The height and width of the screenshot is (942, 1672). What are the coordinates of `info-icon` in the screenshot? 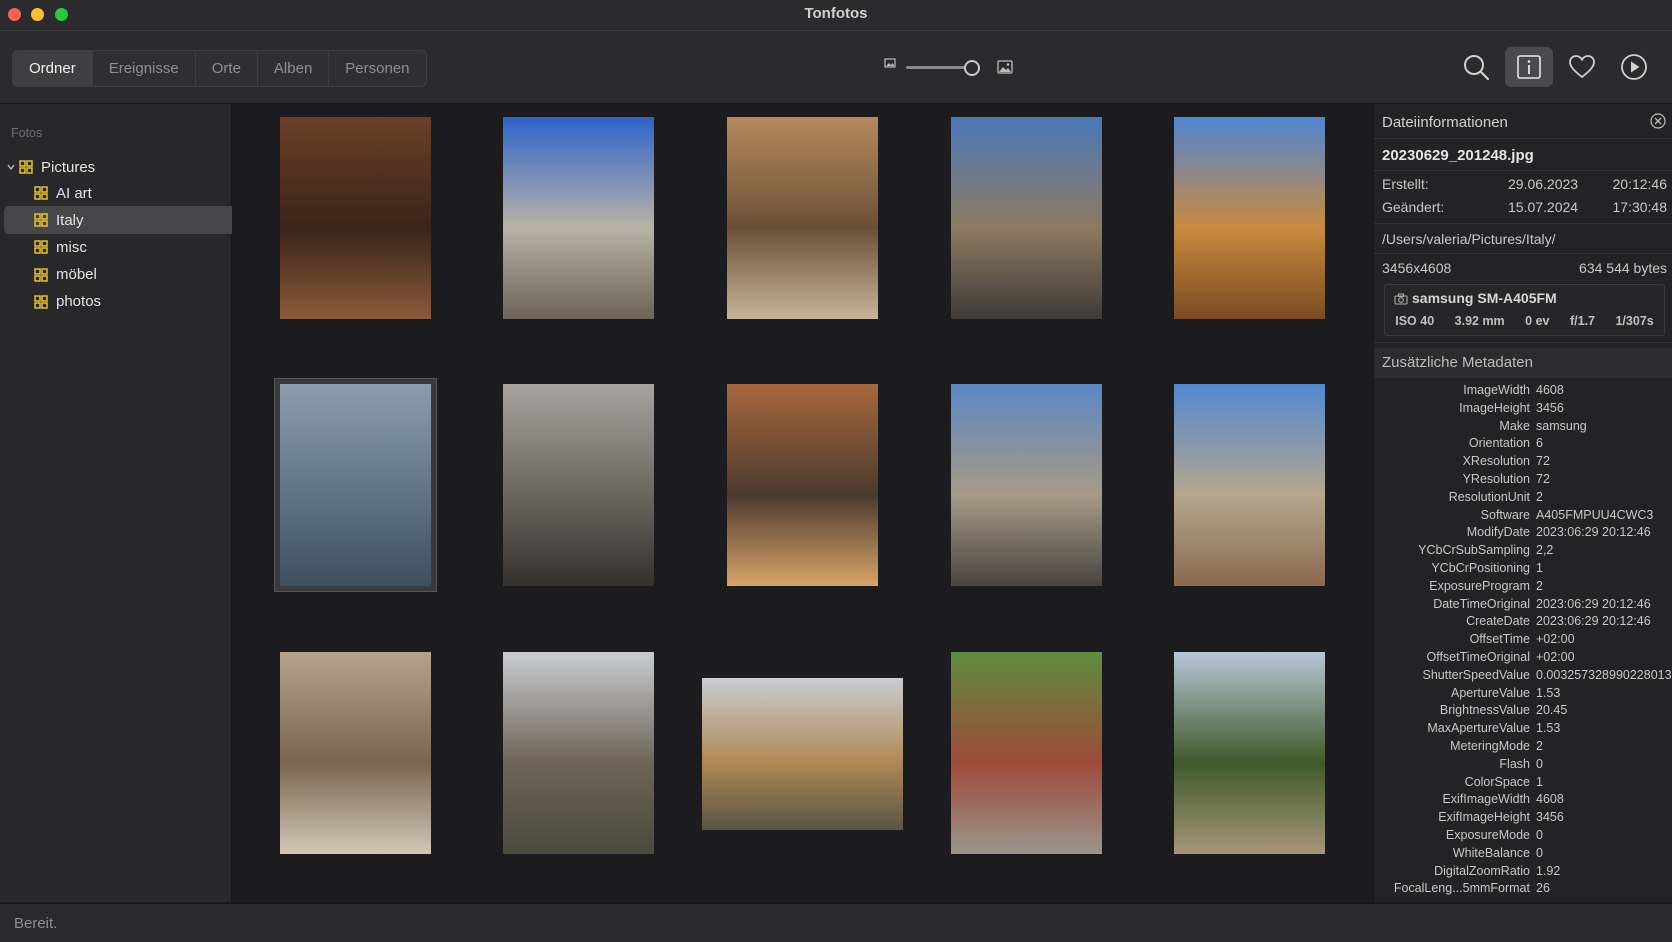 It's located at (1529, 67).